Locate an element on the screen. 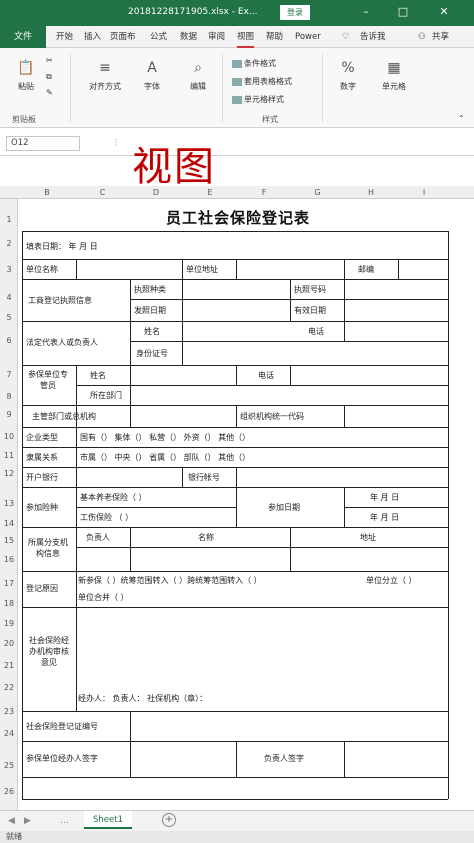  divider is located at coordinates (222, 88).